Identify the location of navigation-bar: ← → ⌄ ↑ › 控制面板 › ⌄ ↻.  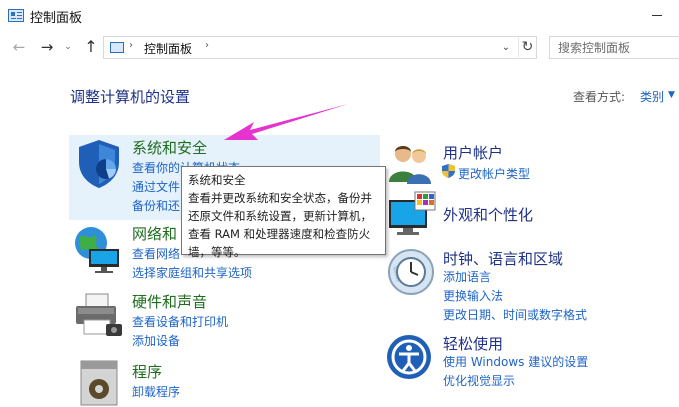
(339, 47).